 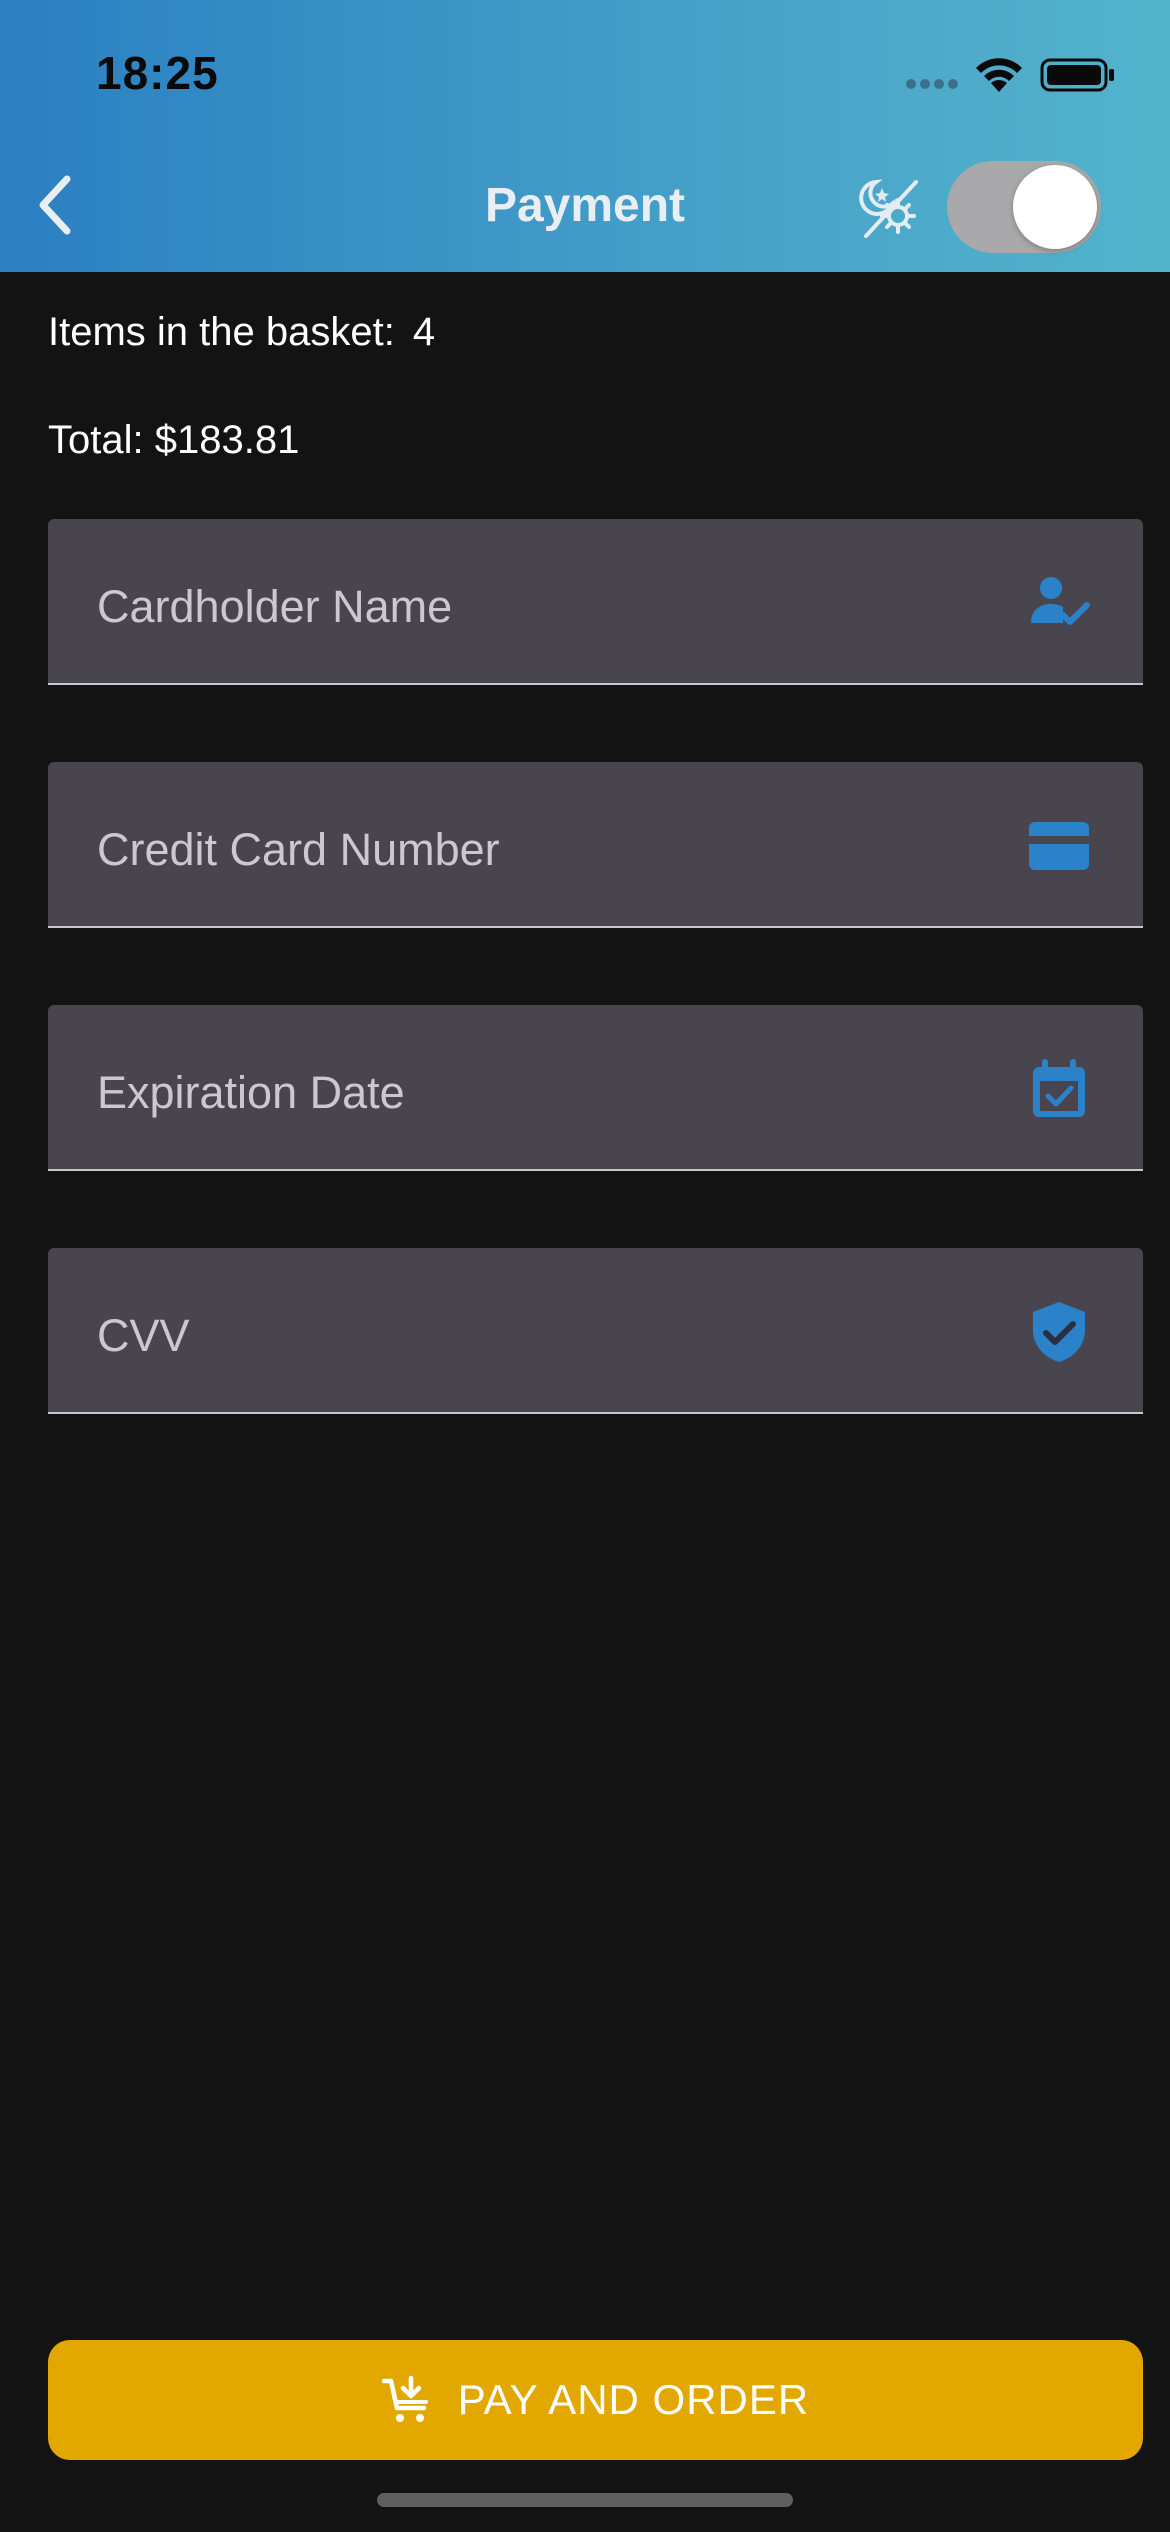 I want to click on cardholder-name-label: Cardholder Name, so click(x=275, y=606).